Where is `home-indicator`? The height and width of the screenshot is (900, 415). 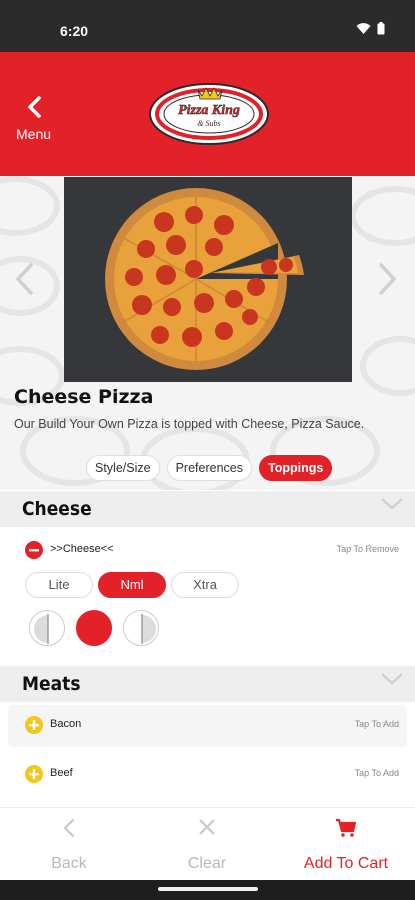 home-indicator is located at coordinates (208, 889).